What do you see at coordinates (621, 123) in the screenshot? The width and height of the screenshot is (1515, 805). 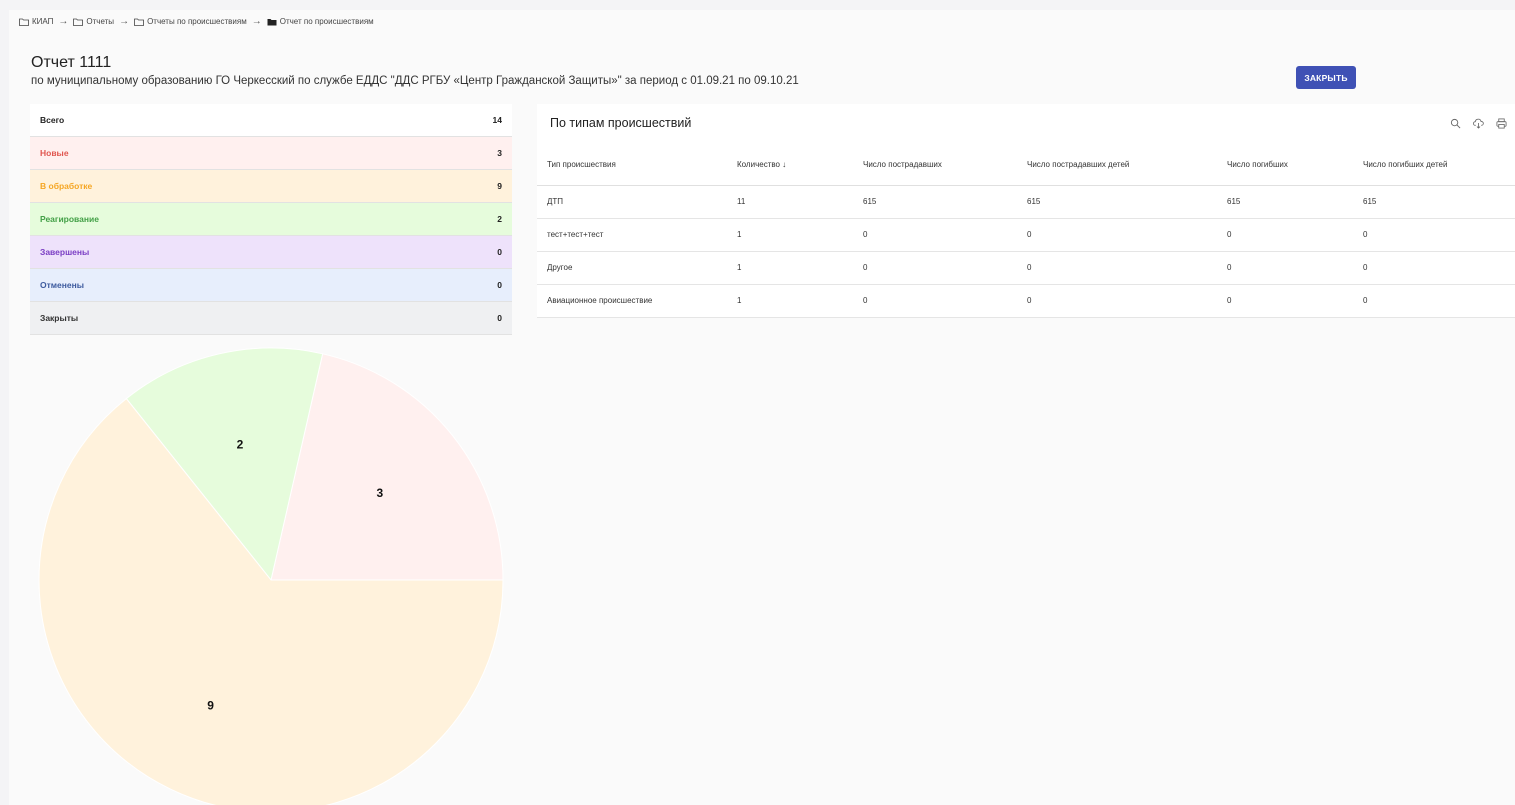 I see `card-title: По типам происшествий` at bounding box center [621, 123].